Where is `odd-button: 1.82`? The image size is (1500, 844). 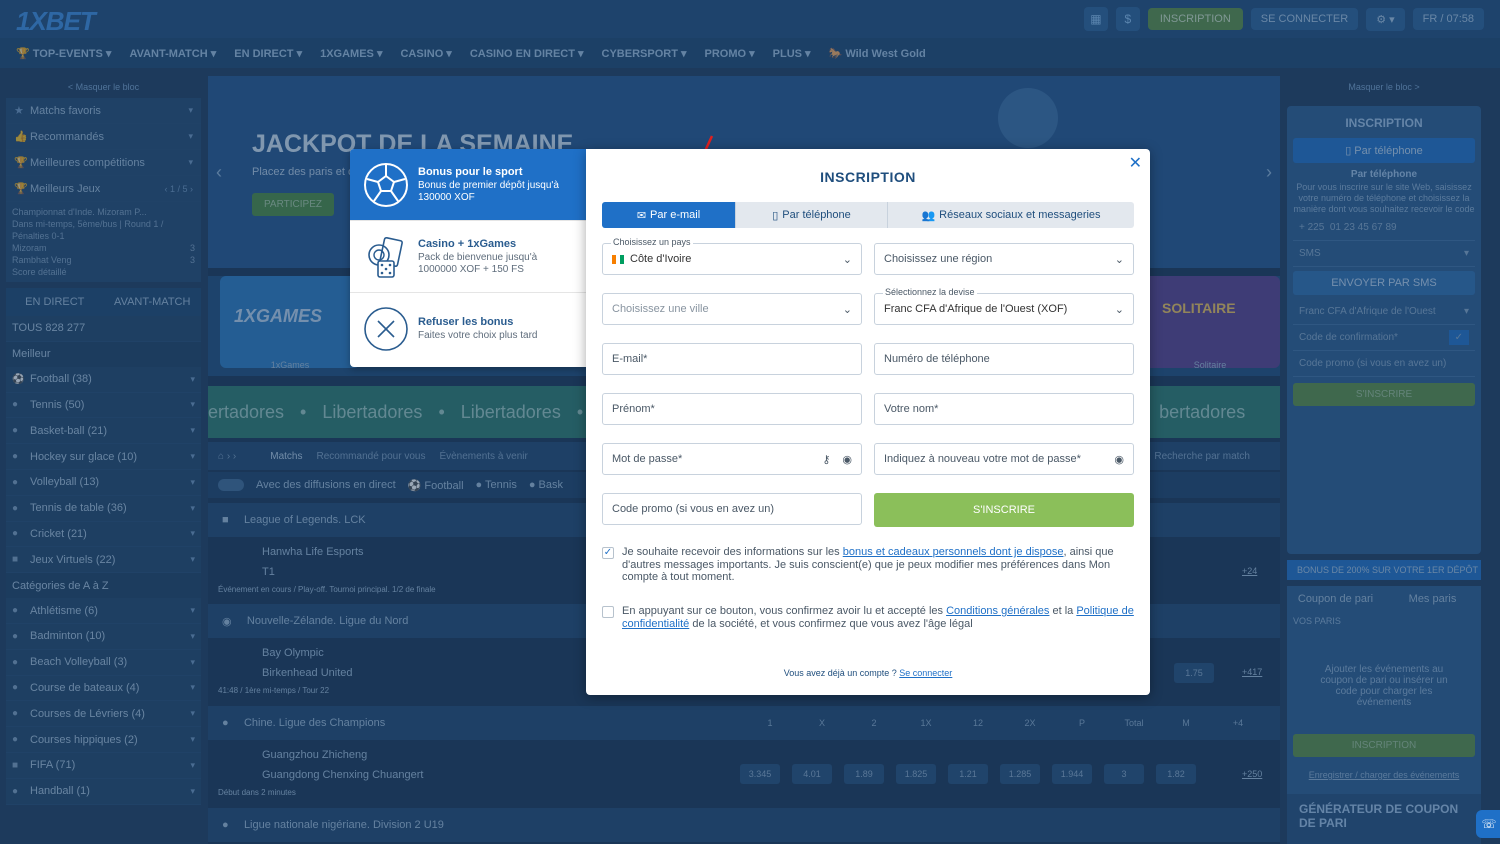 odd-button: 1.82 is located at coordinates (1176, 774).